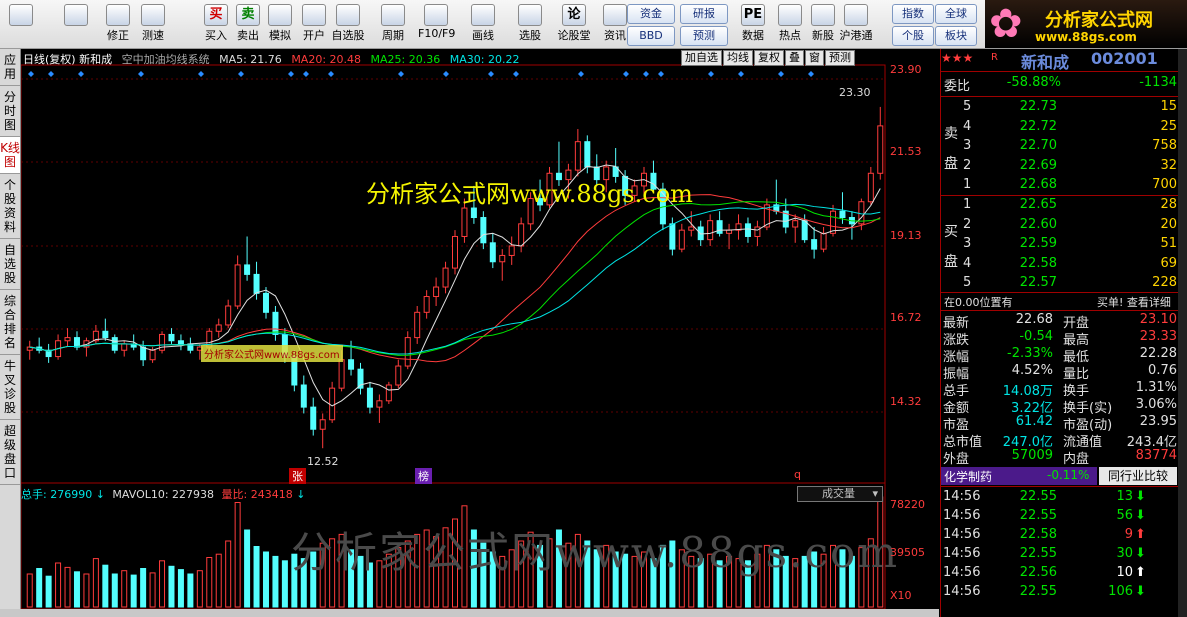 The height and width of the screenshot is (617, 1187). I want to click on toolbar-button-back-arrow, so click(76, 24).